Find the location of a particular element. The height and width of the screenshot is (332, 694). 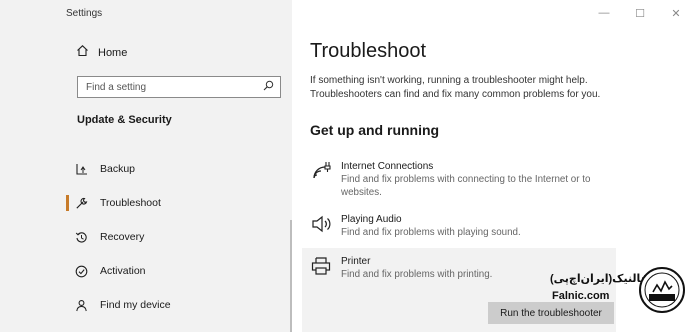

sidebar-item-label: Find my device is located at coordinates (135, 305).